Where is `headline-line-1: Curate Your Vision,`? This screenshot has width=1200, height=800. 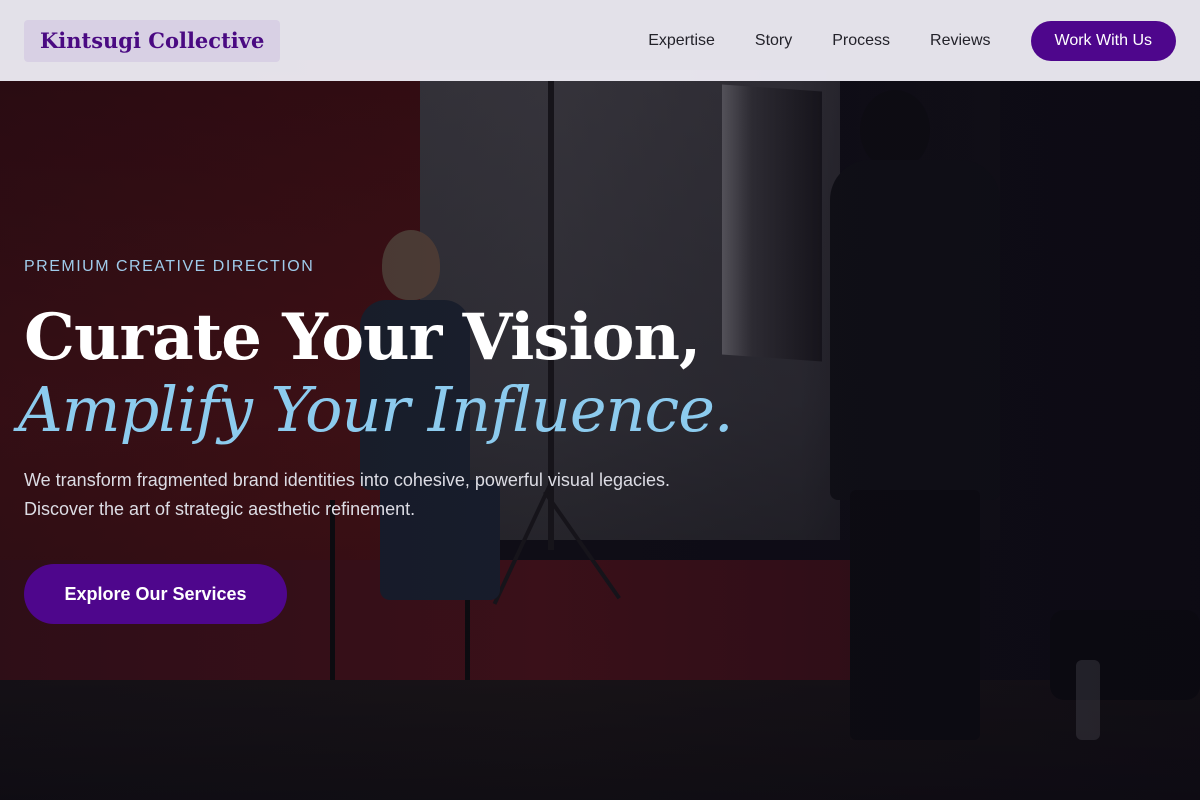
headline-line-1: Curate Your Vision, is located at coordinates (362, 337).